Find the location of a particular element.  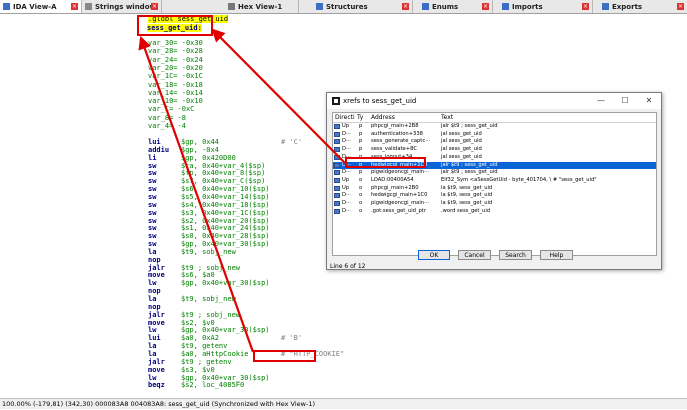

instruction-line: addiu $gp, -0x4 is located at coordinates (214, 150).